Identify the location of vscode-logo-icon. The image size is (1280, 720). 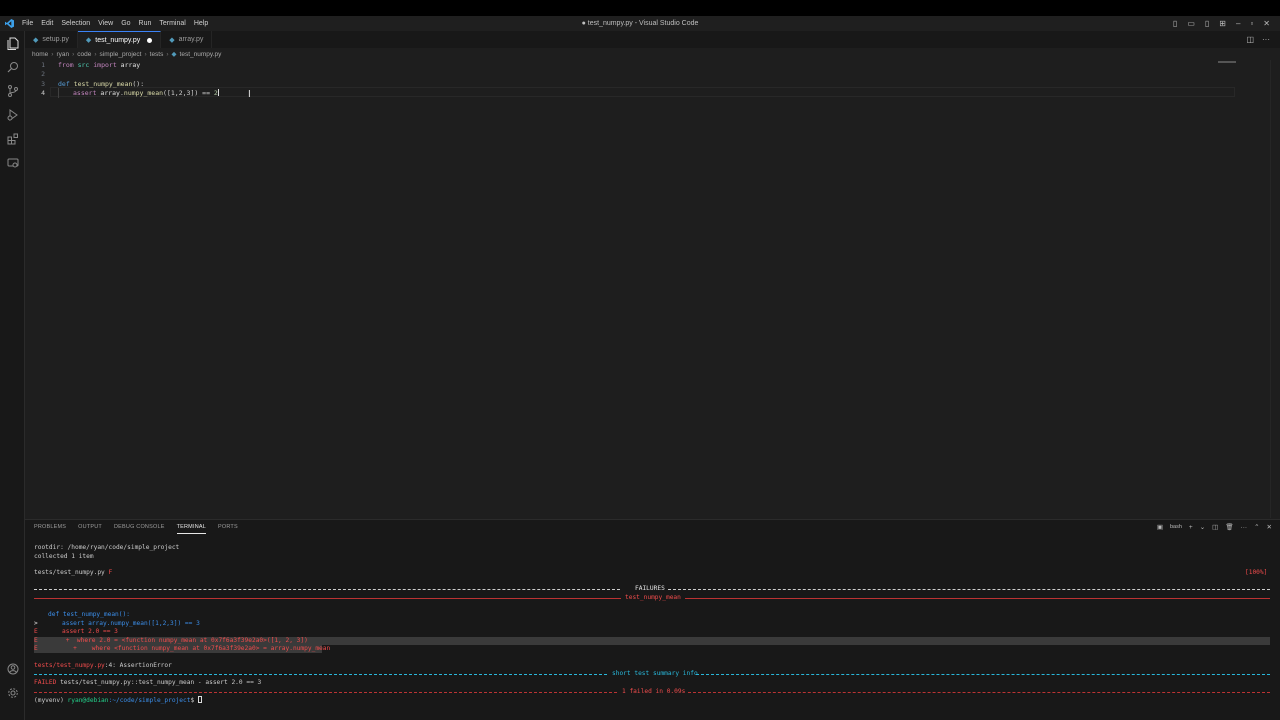
(9, 23).